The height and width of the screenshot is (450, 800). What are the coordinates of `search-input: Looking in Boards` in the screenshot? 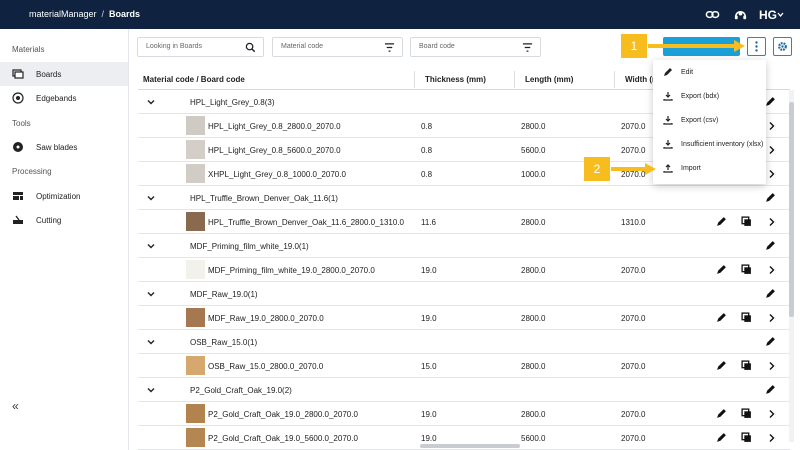 It's located at (200, 47).